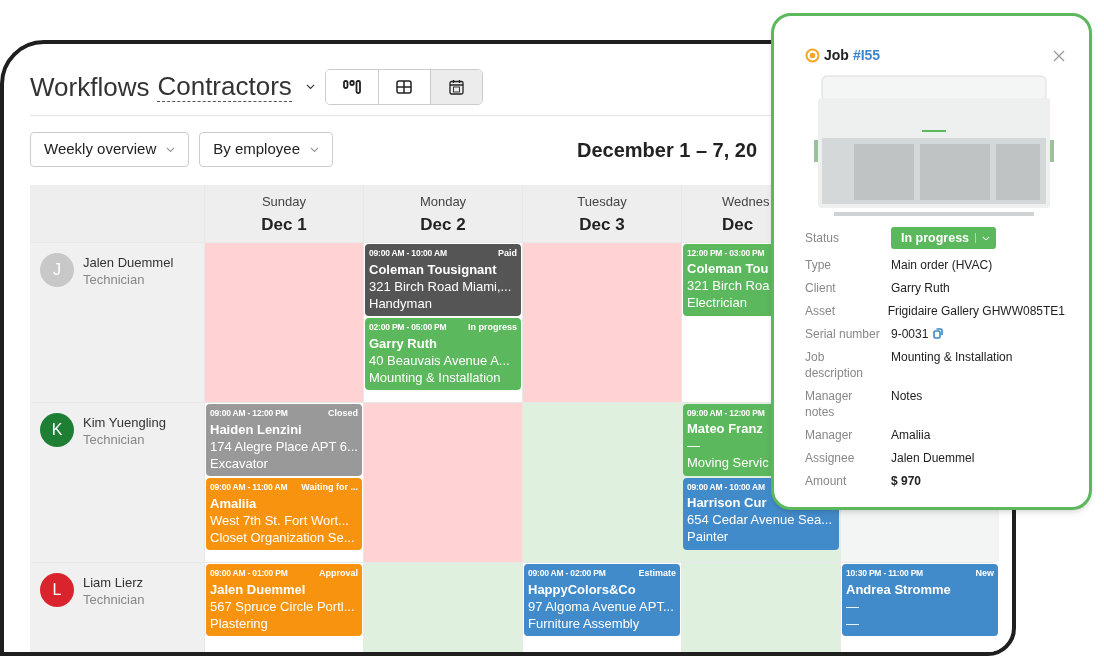 The width and height of the screenshot is (1104, 656). I want to click on job-client: Jalen Duemmel, so click(258, 589).